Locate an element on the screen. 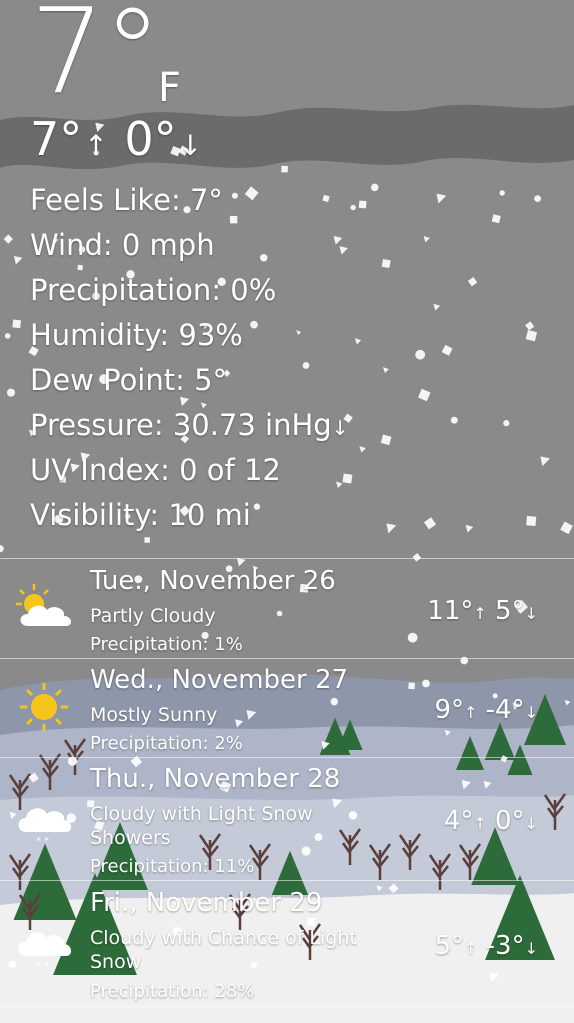 Image resolution: width=574 pixels, height=1023 pixels. pressure-value: Pressure: 30.73 inHg is located at coordinates (181, 425).